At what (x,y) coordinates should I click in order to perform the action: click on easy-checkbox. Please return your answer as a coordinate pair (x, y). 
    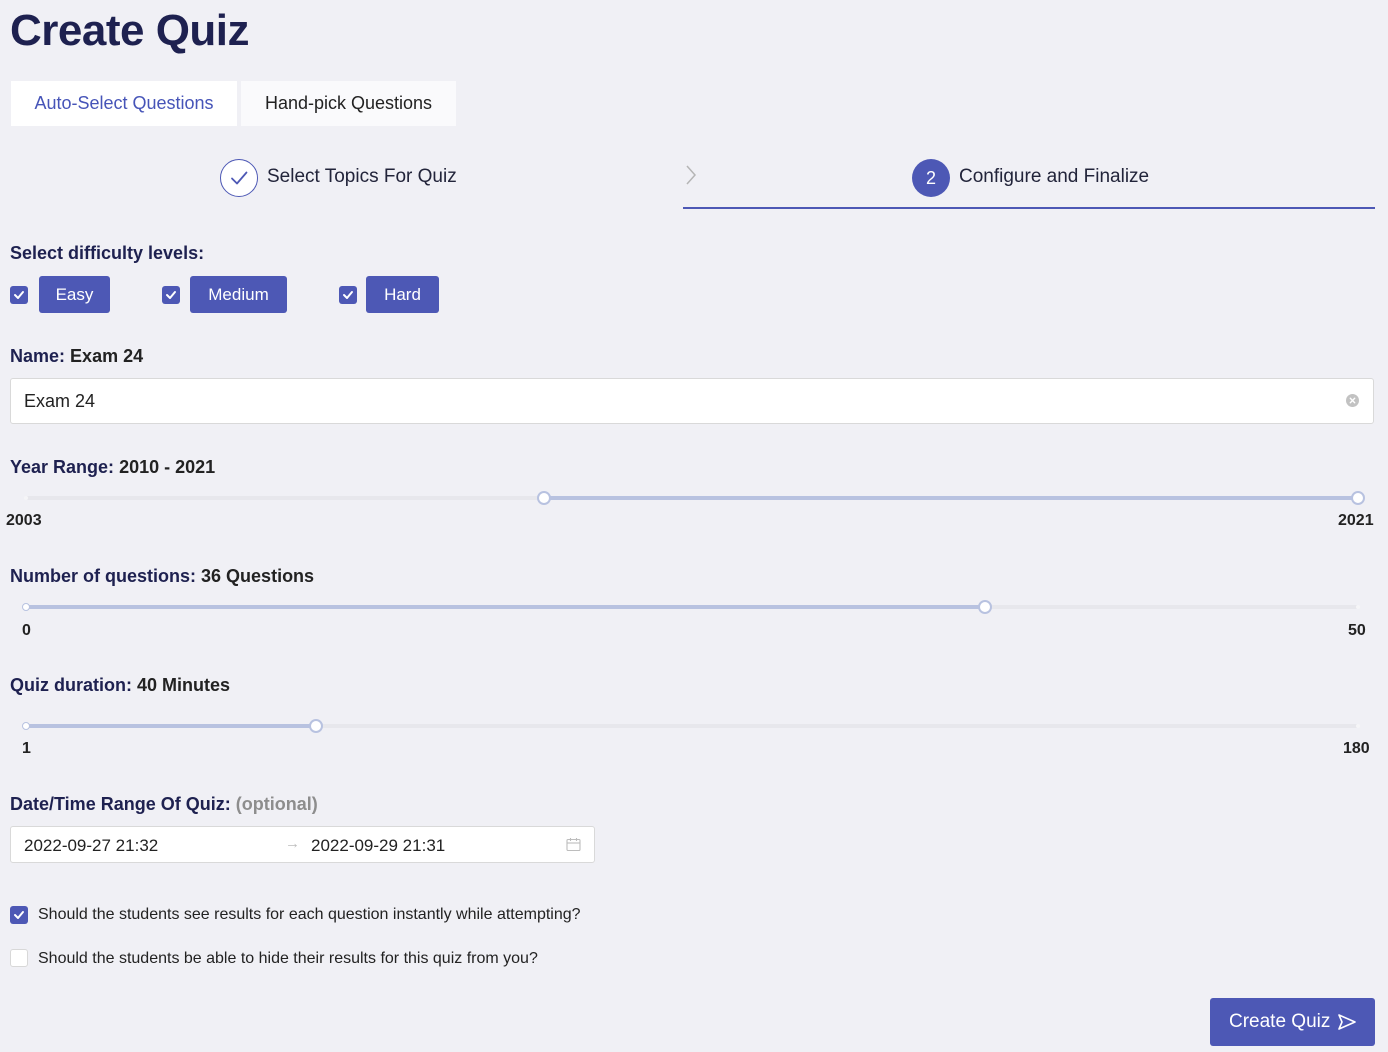
    Looking at the image, I should click on (19, 295).